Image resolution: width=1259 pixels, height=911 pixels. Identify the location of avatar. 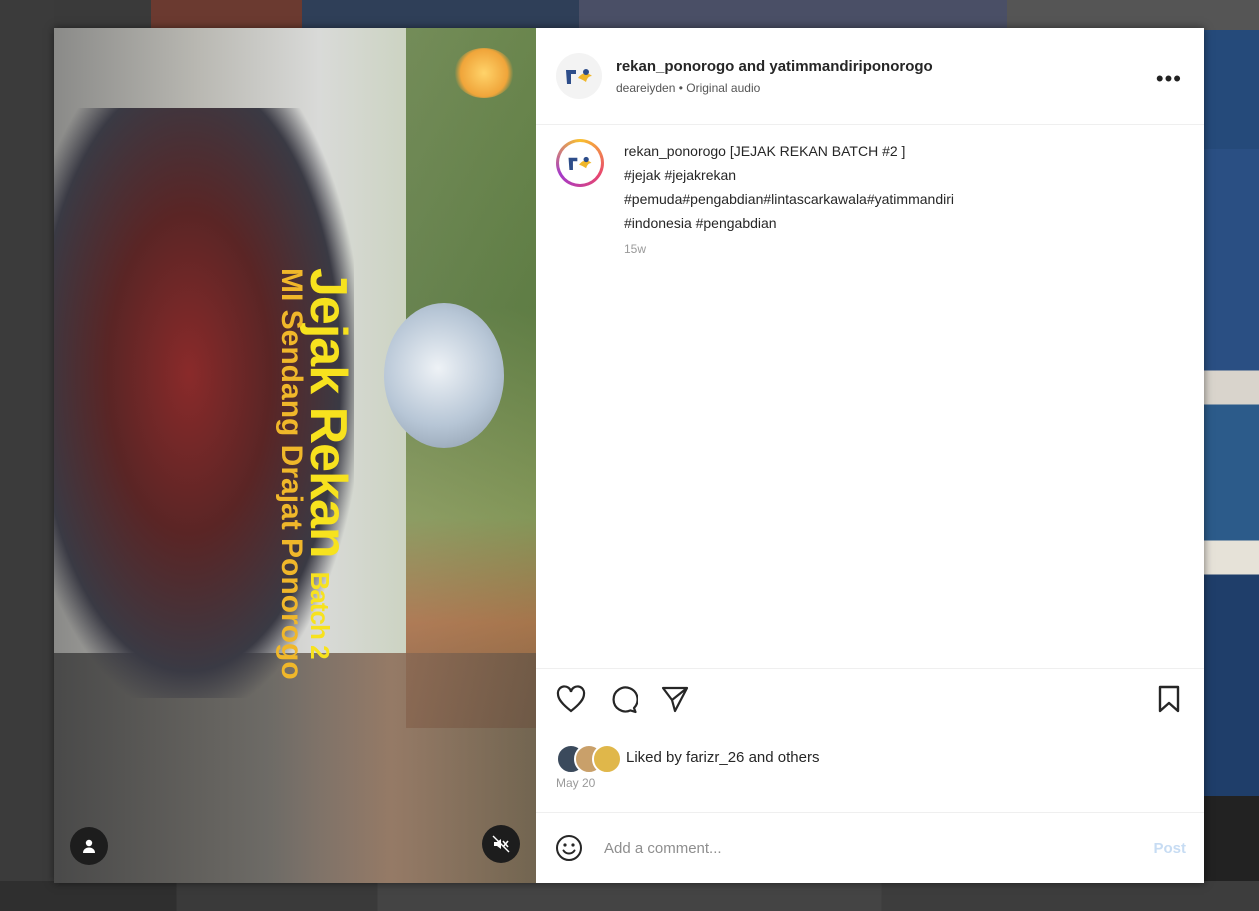
(579, 76).